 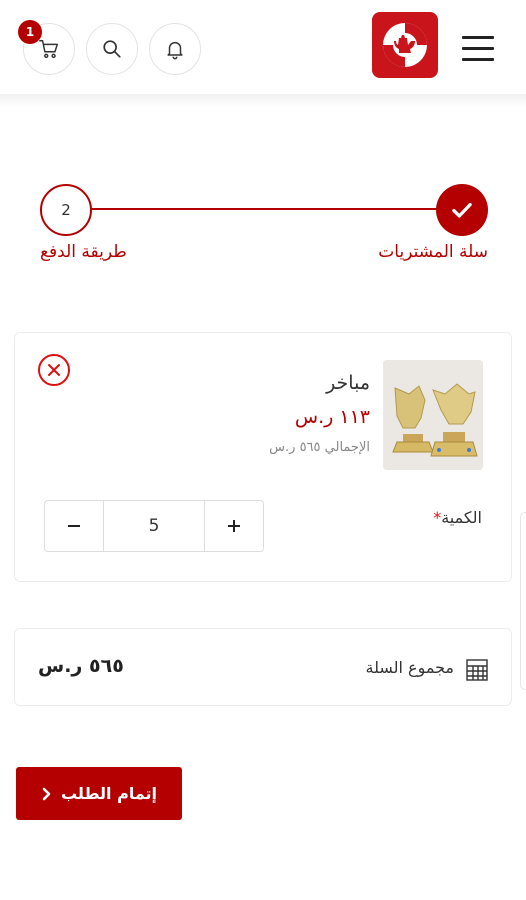 I want to click on brand-logo, so click(x=405, y=45).